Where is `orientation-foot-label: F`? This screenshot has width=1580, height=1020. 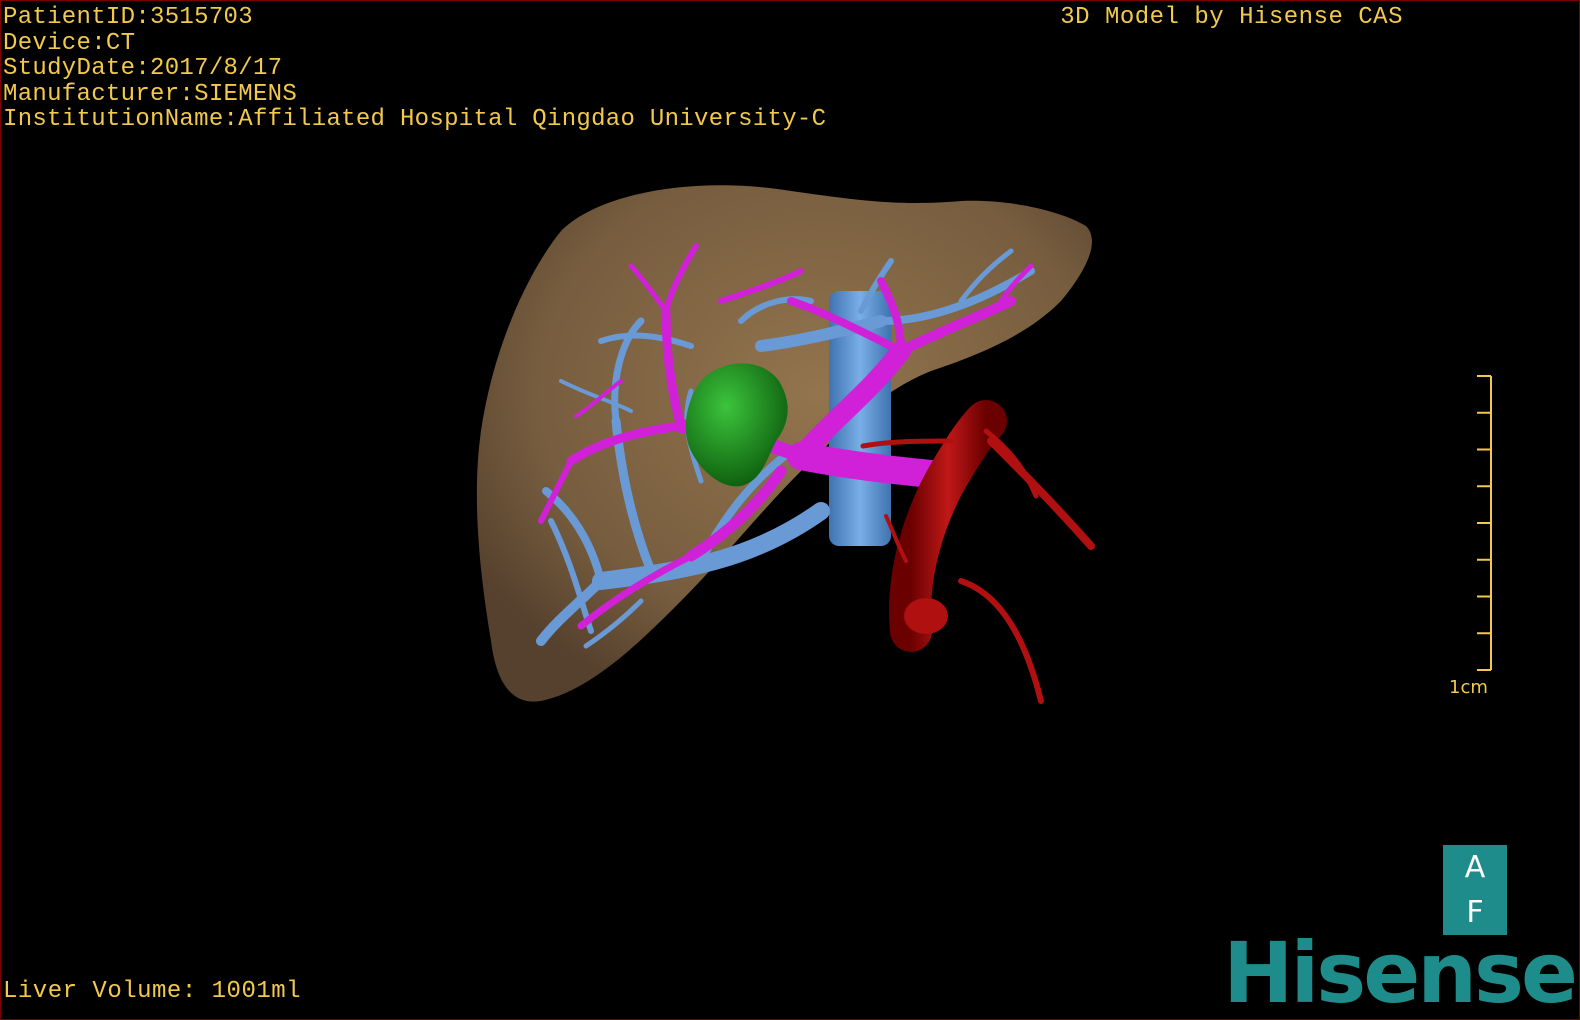 orientation-foot-label: F is located at coordinates (1475, 912).